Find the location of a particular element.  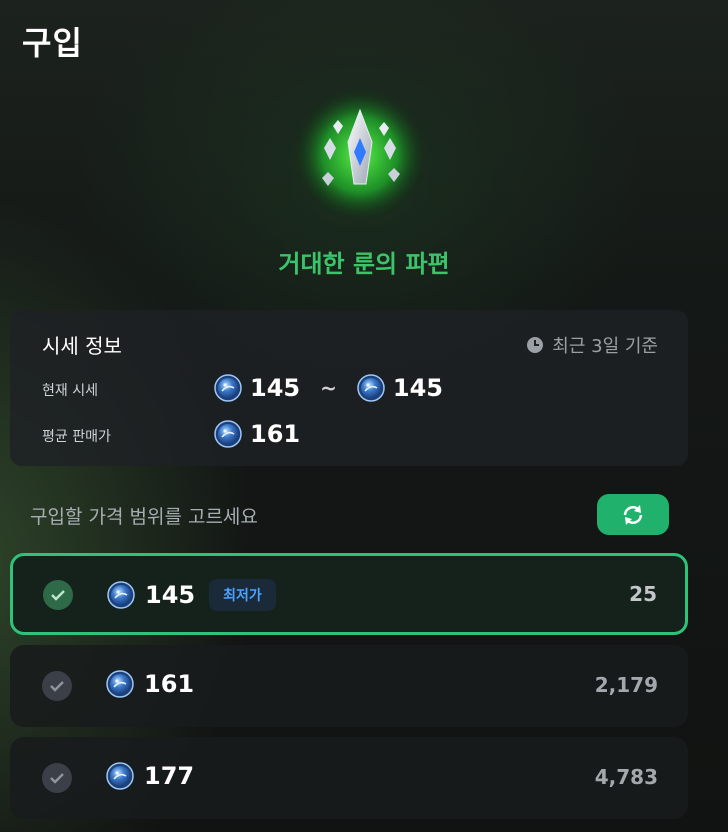

market-info-title: 시세 정보 is located at coordinates (82, 346).